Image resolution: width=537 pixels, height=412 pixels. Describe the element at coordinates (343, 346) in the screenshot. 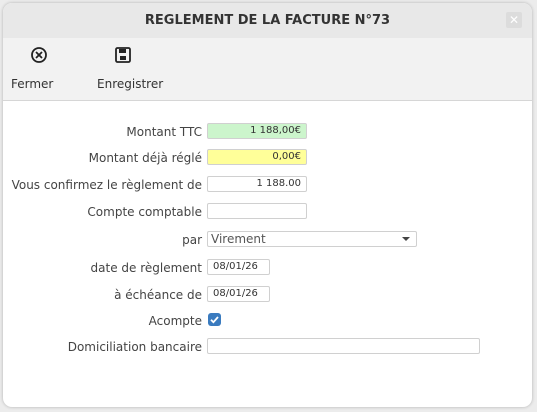

I see `domiciliation-input` at that location.